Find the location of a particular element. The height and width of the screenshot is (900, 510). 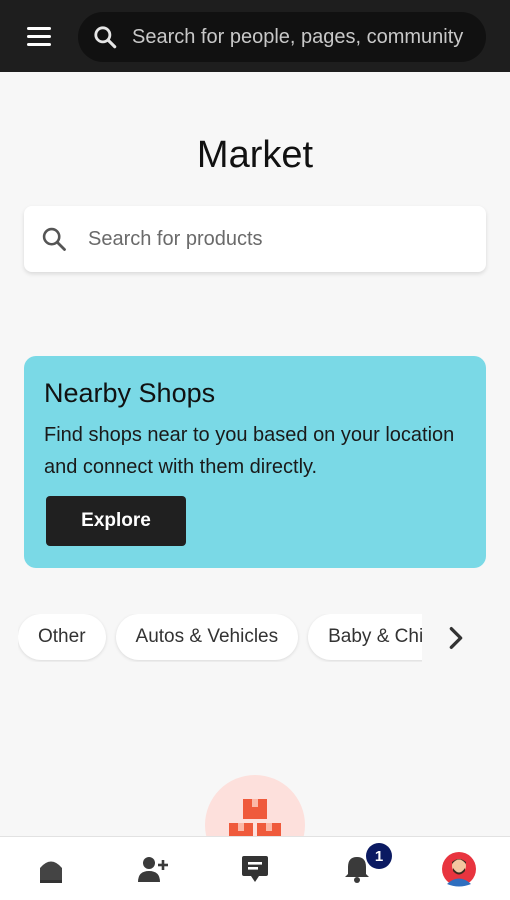

global-search-input is located at coordinates (309, 37).